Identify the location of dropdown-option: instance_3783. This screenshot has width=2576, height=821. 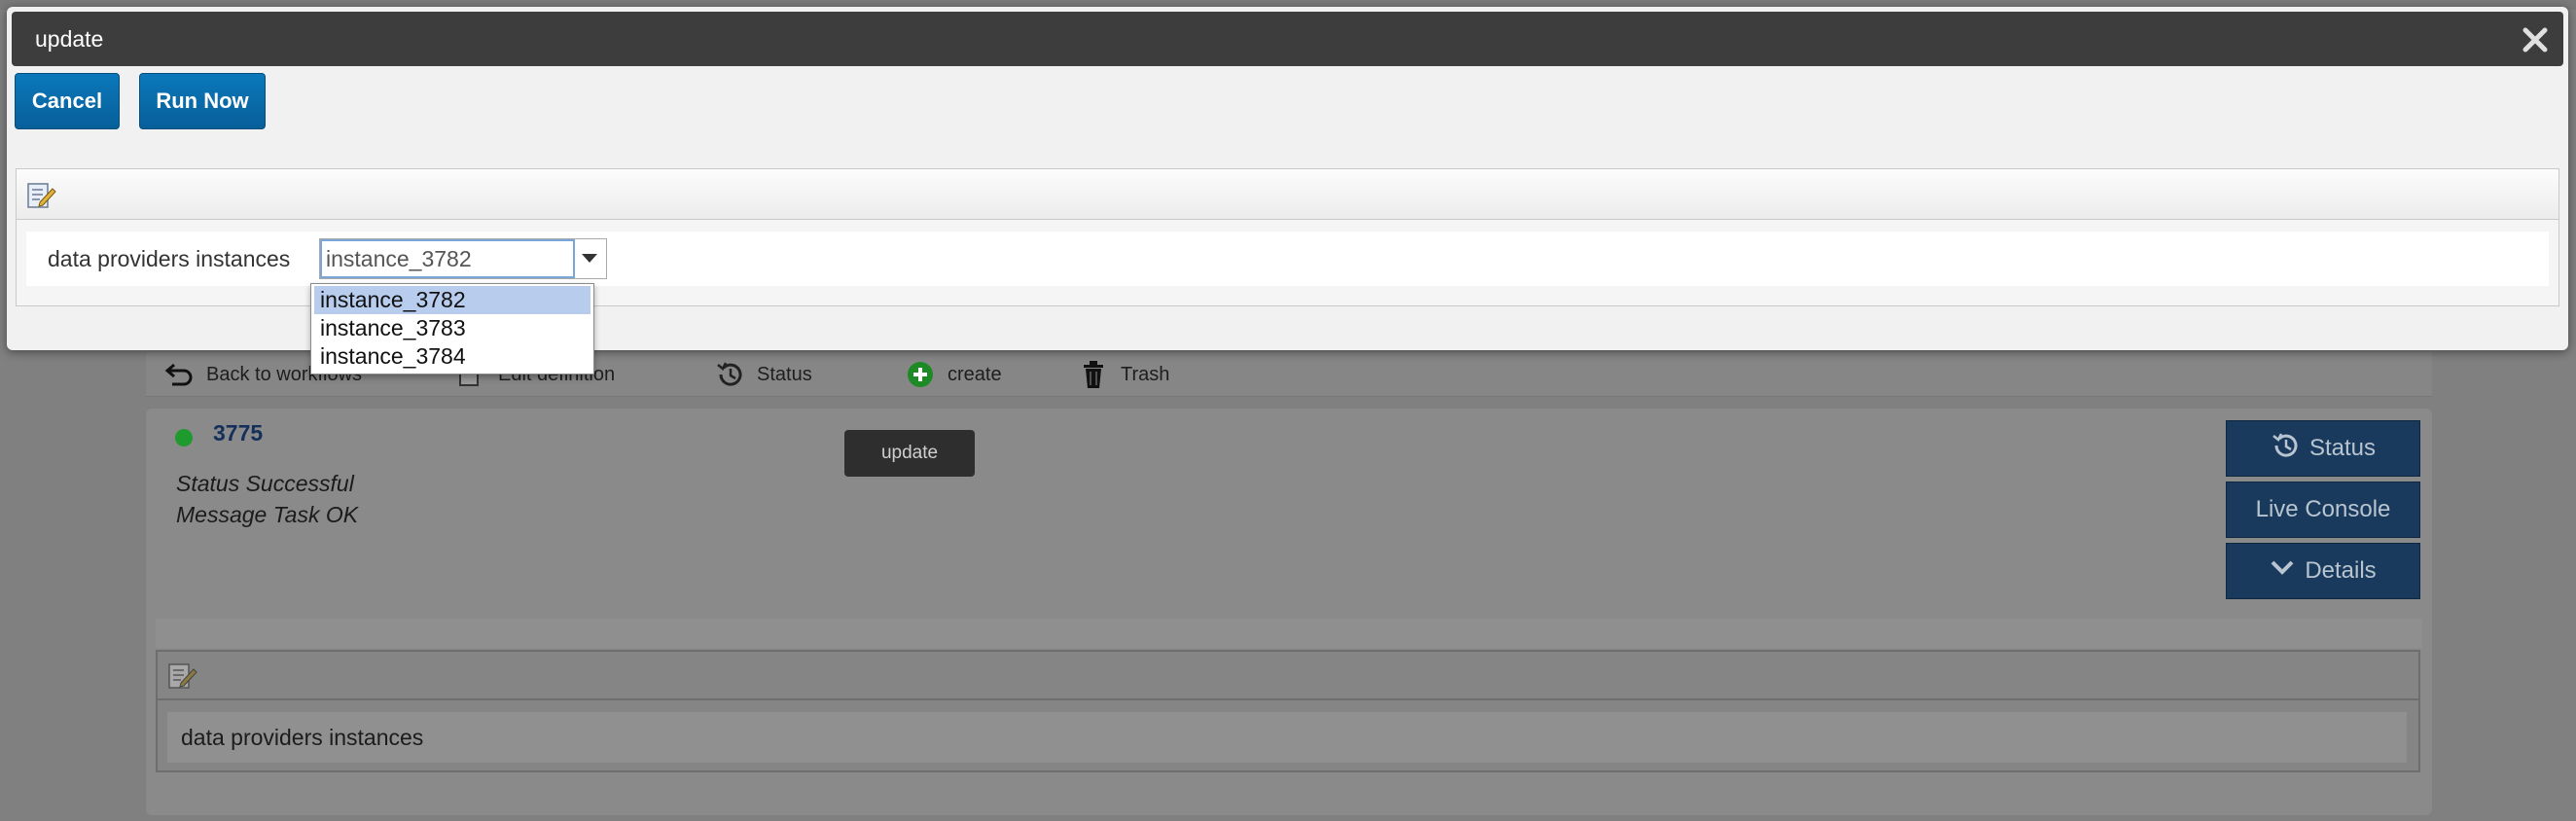
(452, 328).